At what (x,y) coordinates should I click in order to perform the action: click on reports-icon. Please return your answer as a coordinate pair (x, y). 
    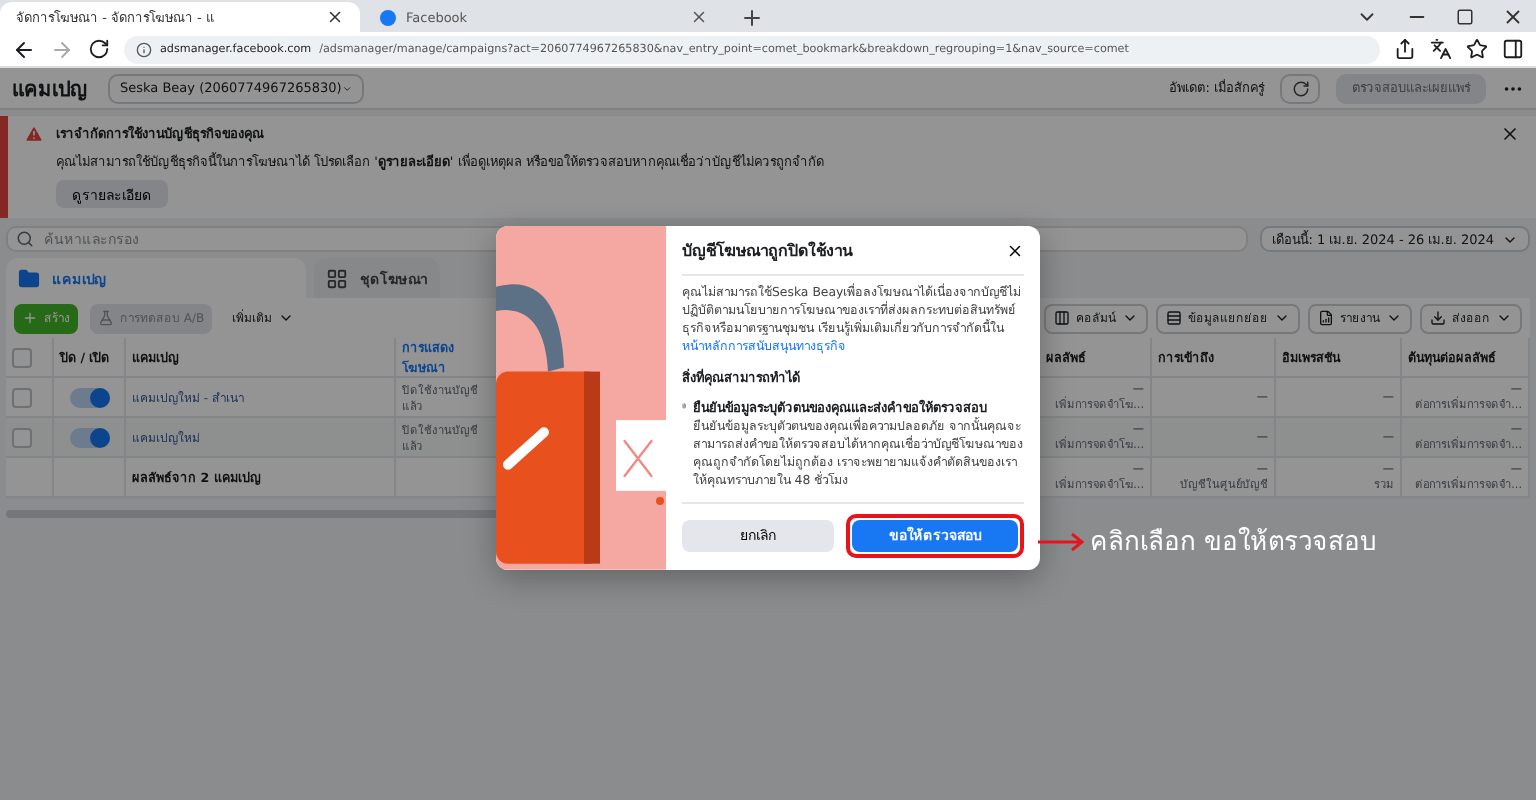
    Looking at the image, I should click on (1326, 318).